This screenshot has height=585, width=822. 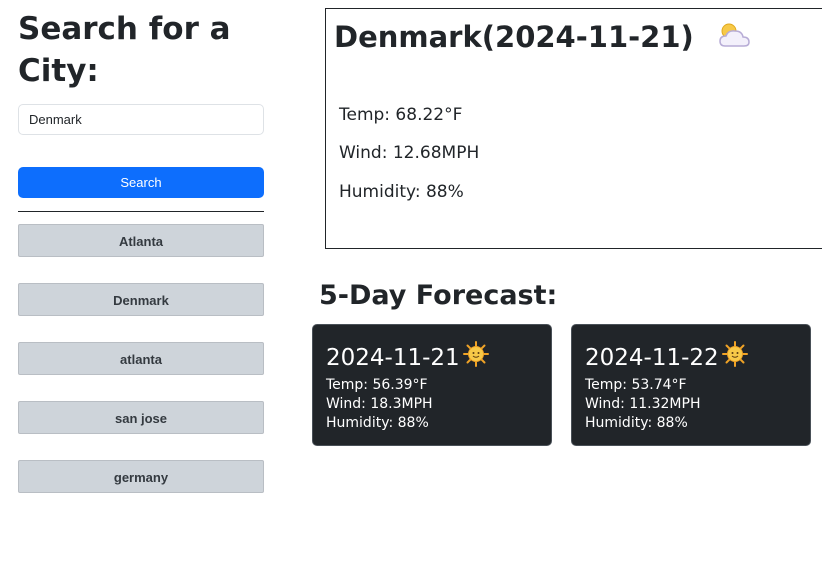 What do you see at coordinates (141, 299) in the screenshot?
I see `history-button-denmark: Denmark` at bounding box center [141, 299].